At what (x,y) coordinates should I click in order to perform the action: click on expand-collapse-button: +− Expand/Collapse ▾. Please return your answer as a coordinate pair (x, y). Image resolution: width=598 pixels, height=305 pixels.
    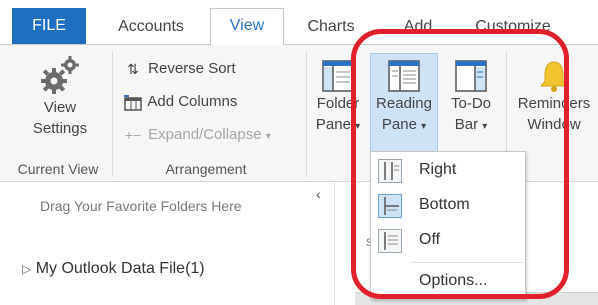
    Looking at the image, I should click on (196, 135).